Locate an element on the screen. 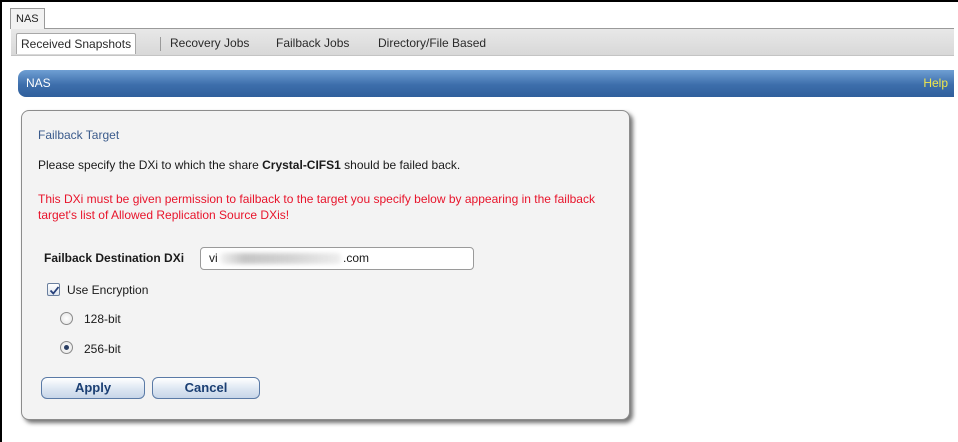  radio-128-bit-label: 128-bit is located at coordinates (102, 319).